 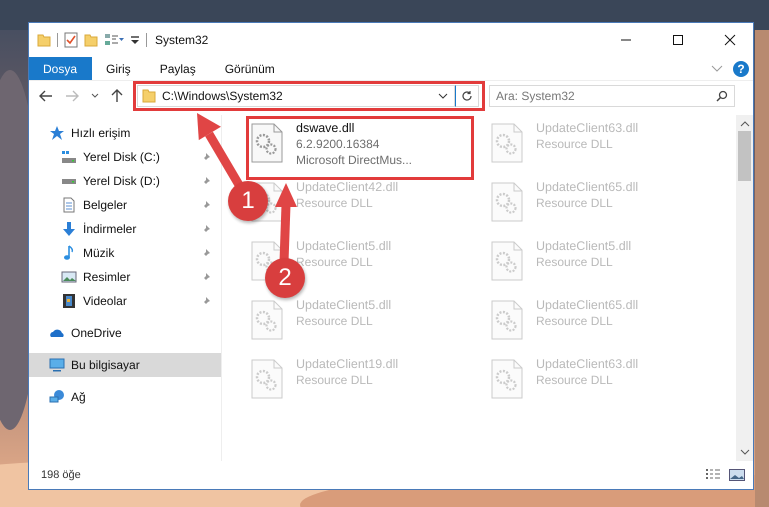 I want to click on scroll-down-icon, so click(x=745, y=452).